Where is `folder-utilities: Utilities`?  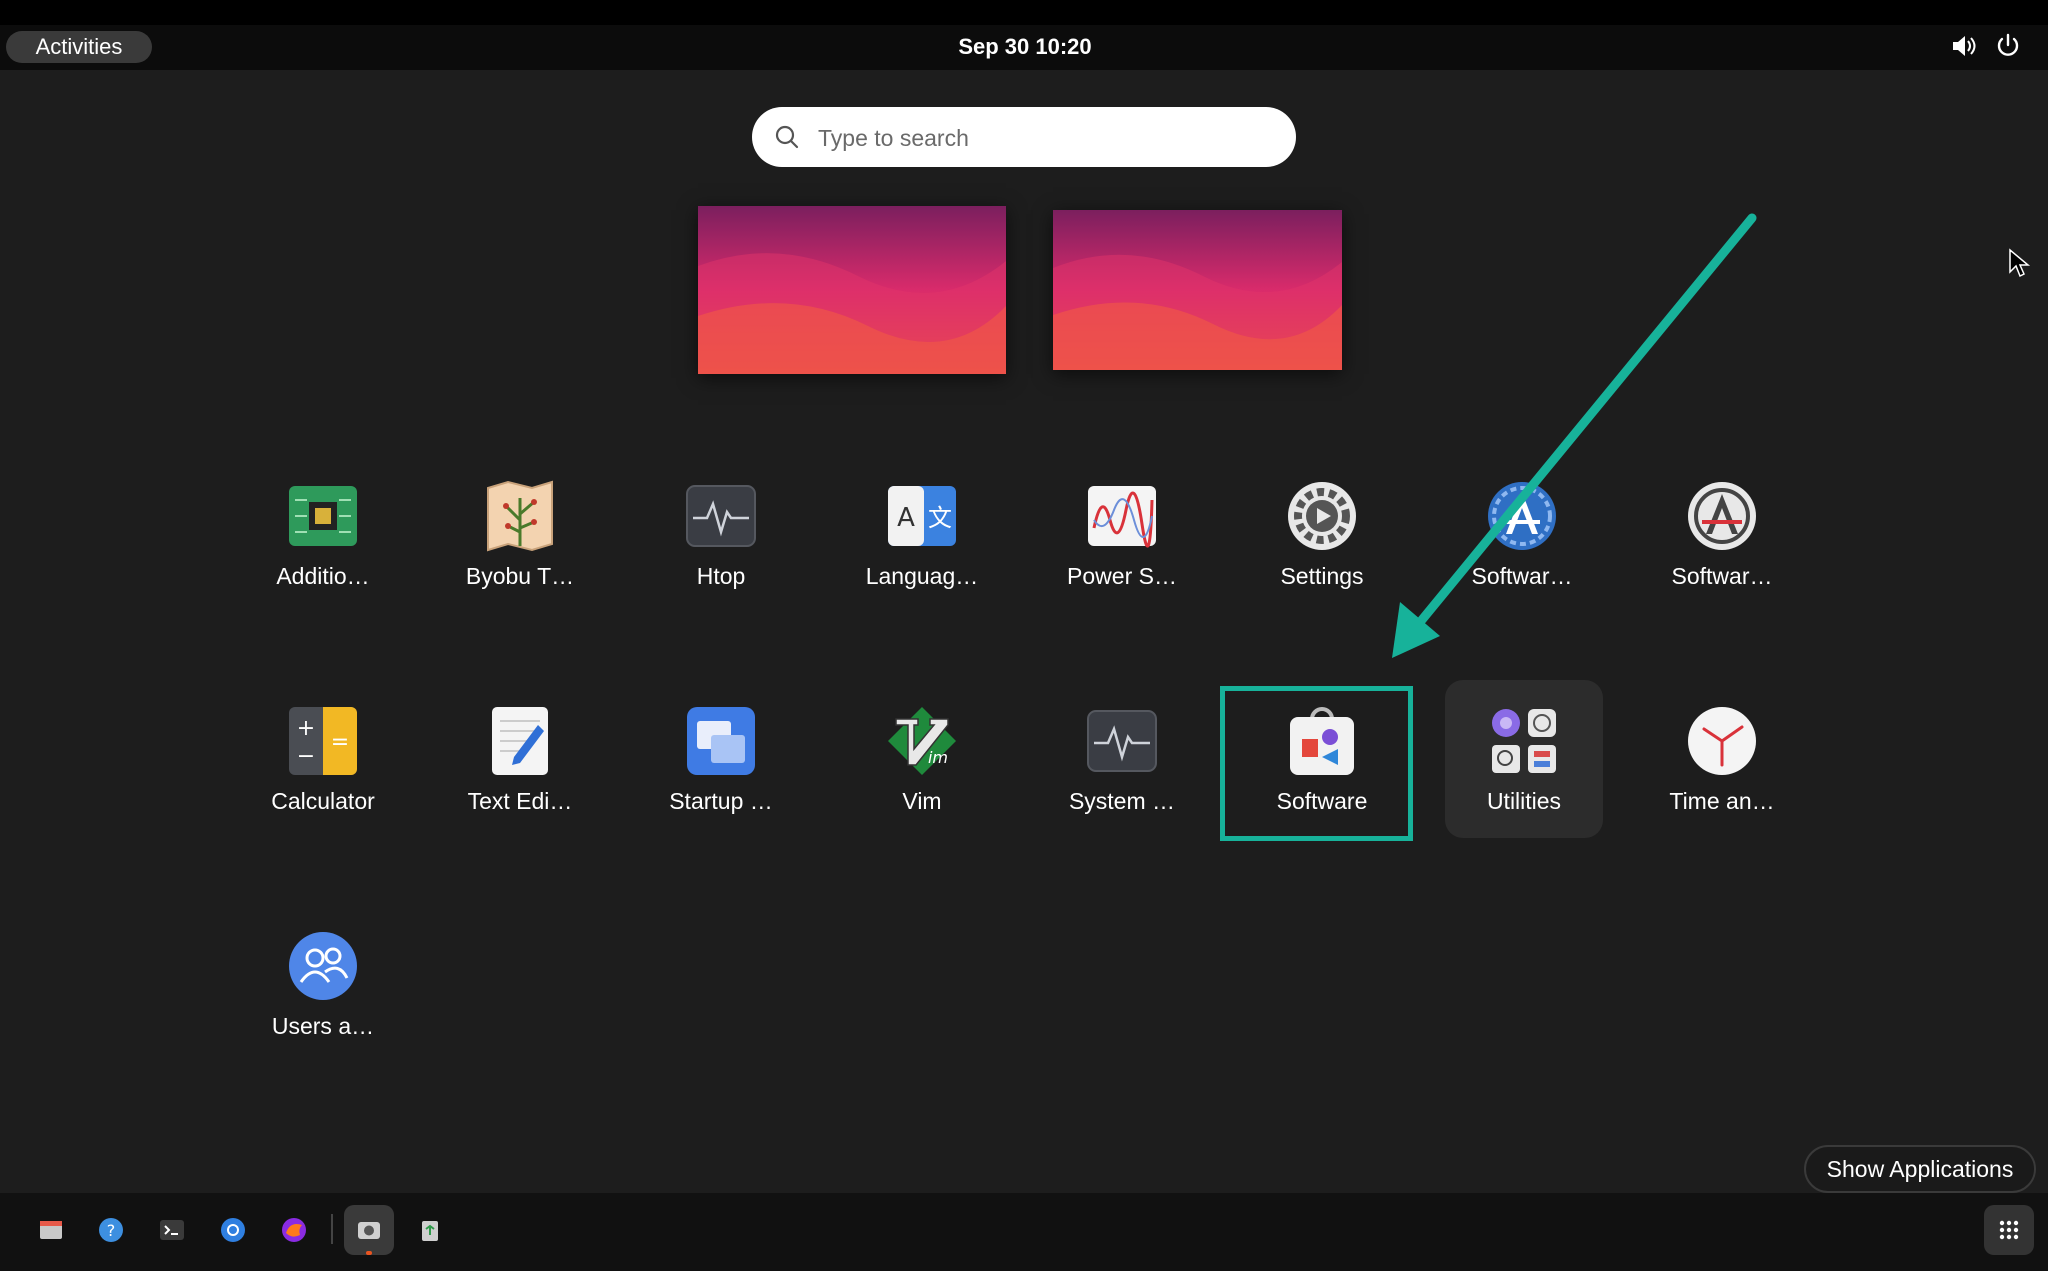 folder-utilities: Utilities is located at coordinates (1524, 770).